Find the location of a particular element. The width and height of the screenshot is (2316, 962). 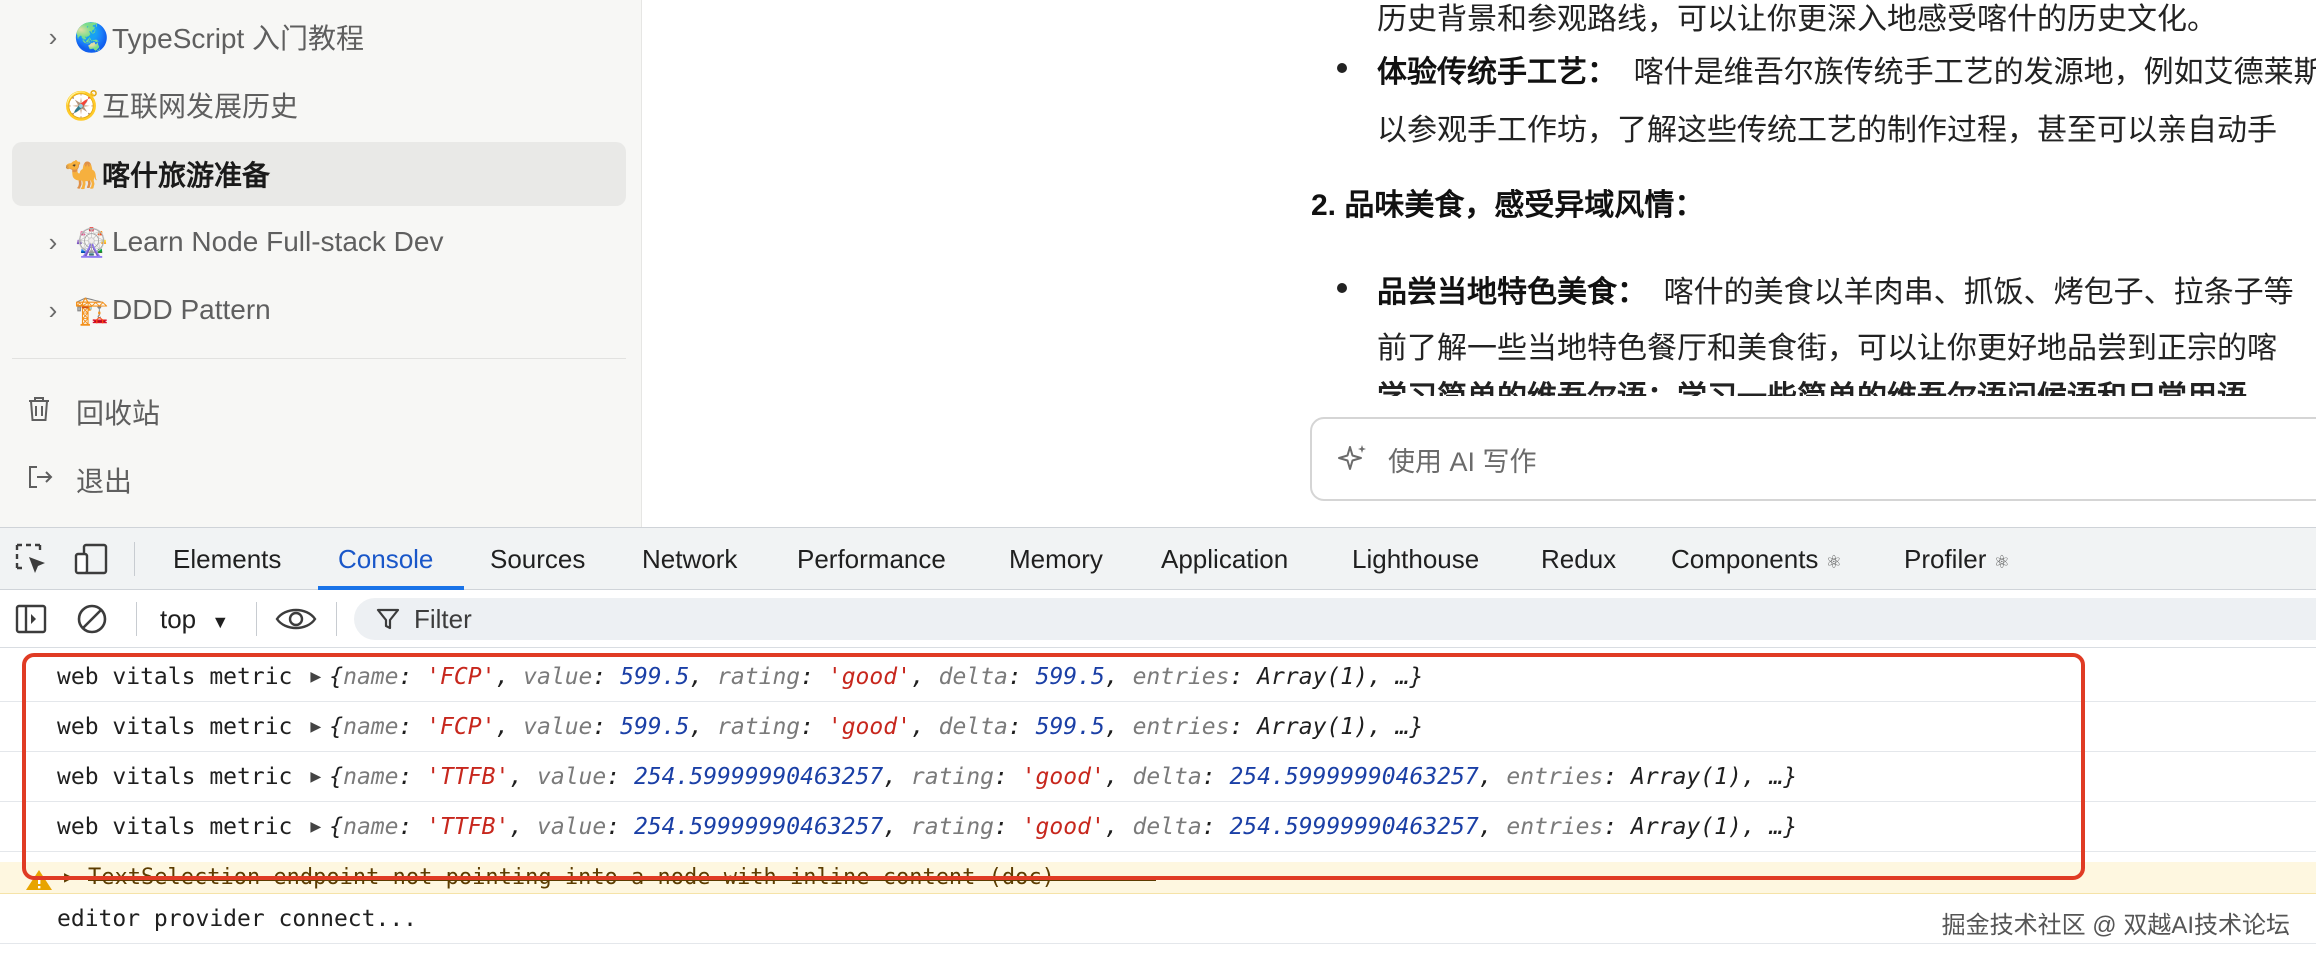

tab-memory: Memory is located at coordinates (1056, 559).